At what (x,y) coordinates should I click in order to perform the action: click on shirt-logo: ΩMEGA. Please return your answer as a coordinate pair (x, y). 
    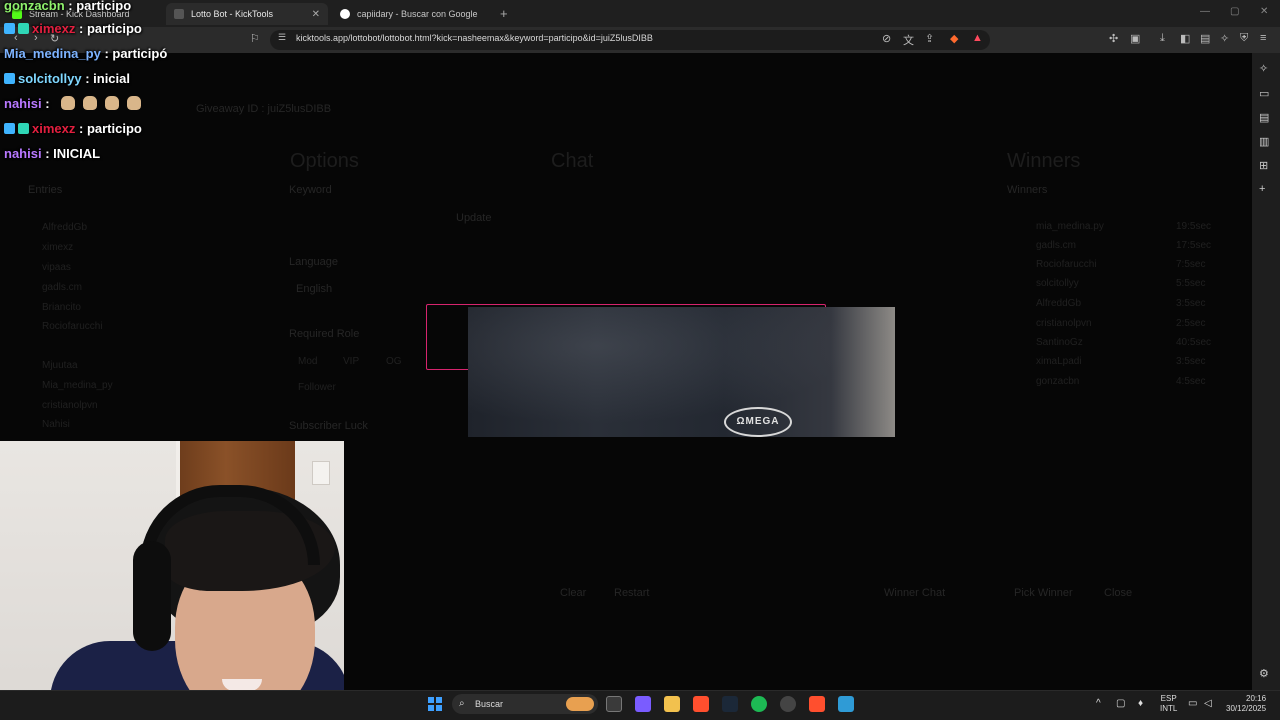
    Looking at the image, I should click on (758, 422).